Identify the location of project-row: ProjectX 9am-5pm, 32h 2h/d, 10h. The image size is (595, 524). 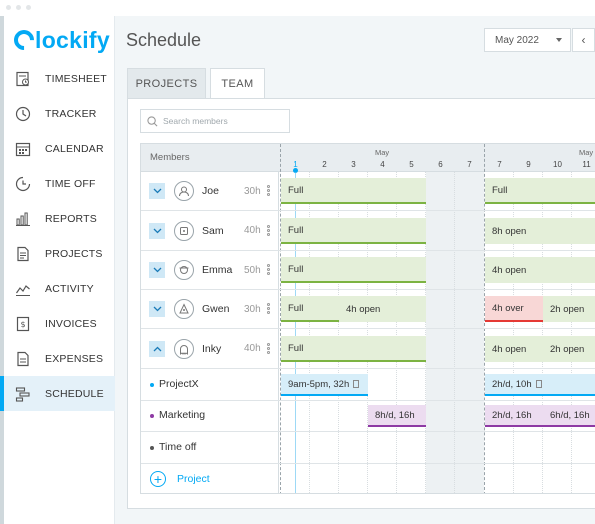
(368, 385).